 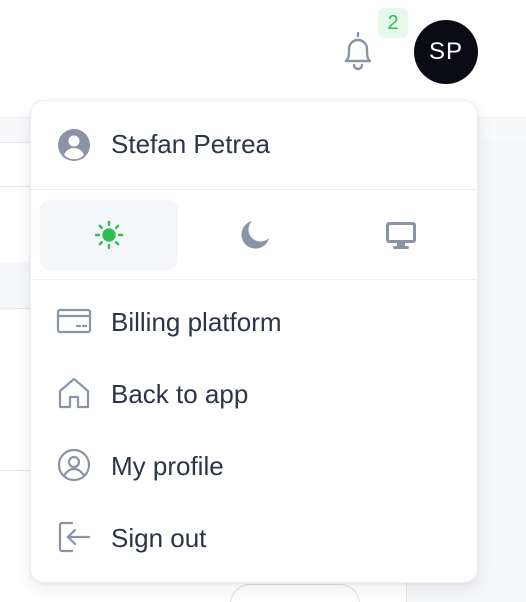 What do you see at coordinates (254, 465) in the screenshot?
I see `menu-item-my-profile: My profile` at bounding box center [254, 465].